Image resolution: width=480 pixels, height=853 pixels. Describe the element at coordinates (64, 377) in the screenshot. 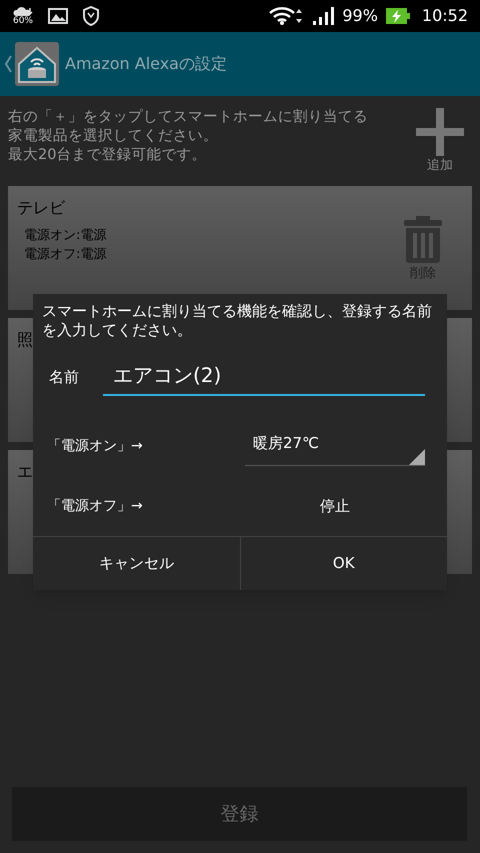

I see `name-label: 名前` at that location.